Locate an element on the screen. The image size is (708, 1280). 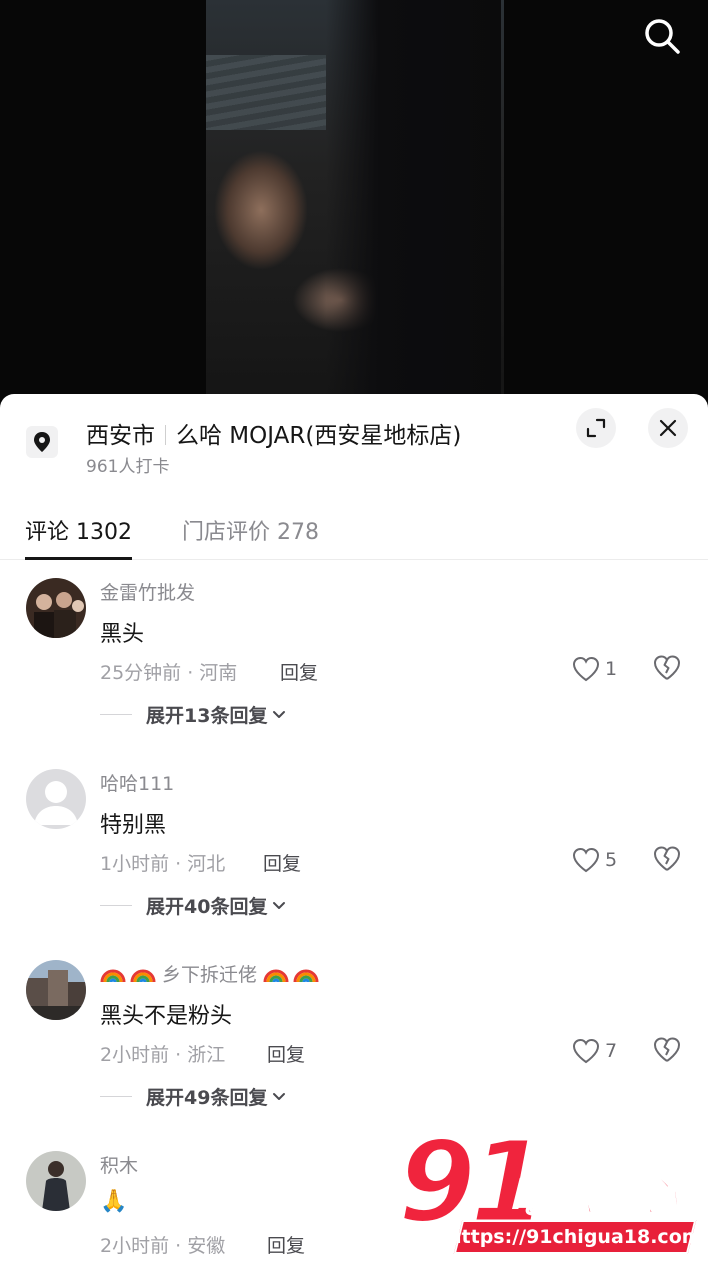
expand-replies-button: 展开49条回复 is located at coordinates (193, 1096).